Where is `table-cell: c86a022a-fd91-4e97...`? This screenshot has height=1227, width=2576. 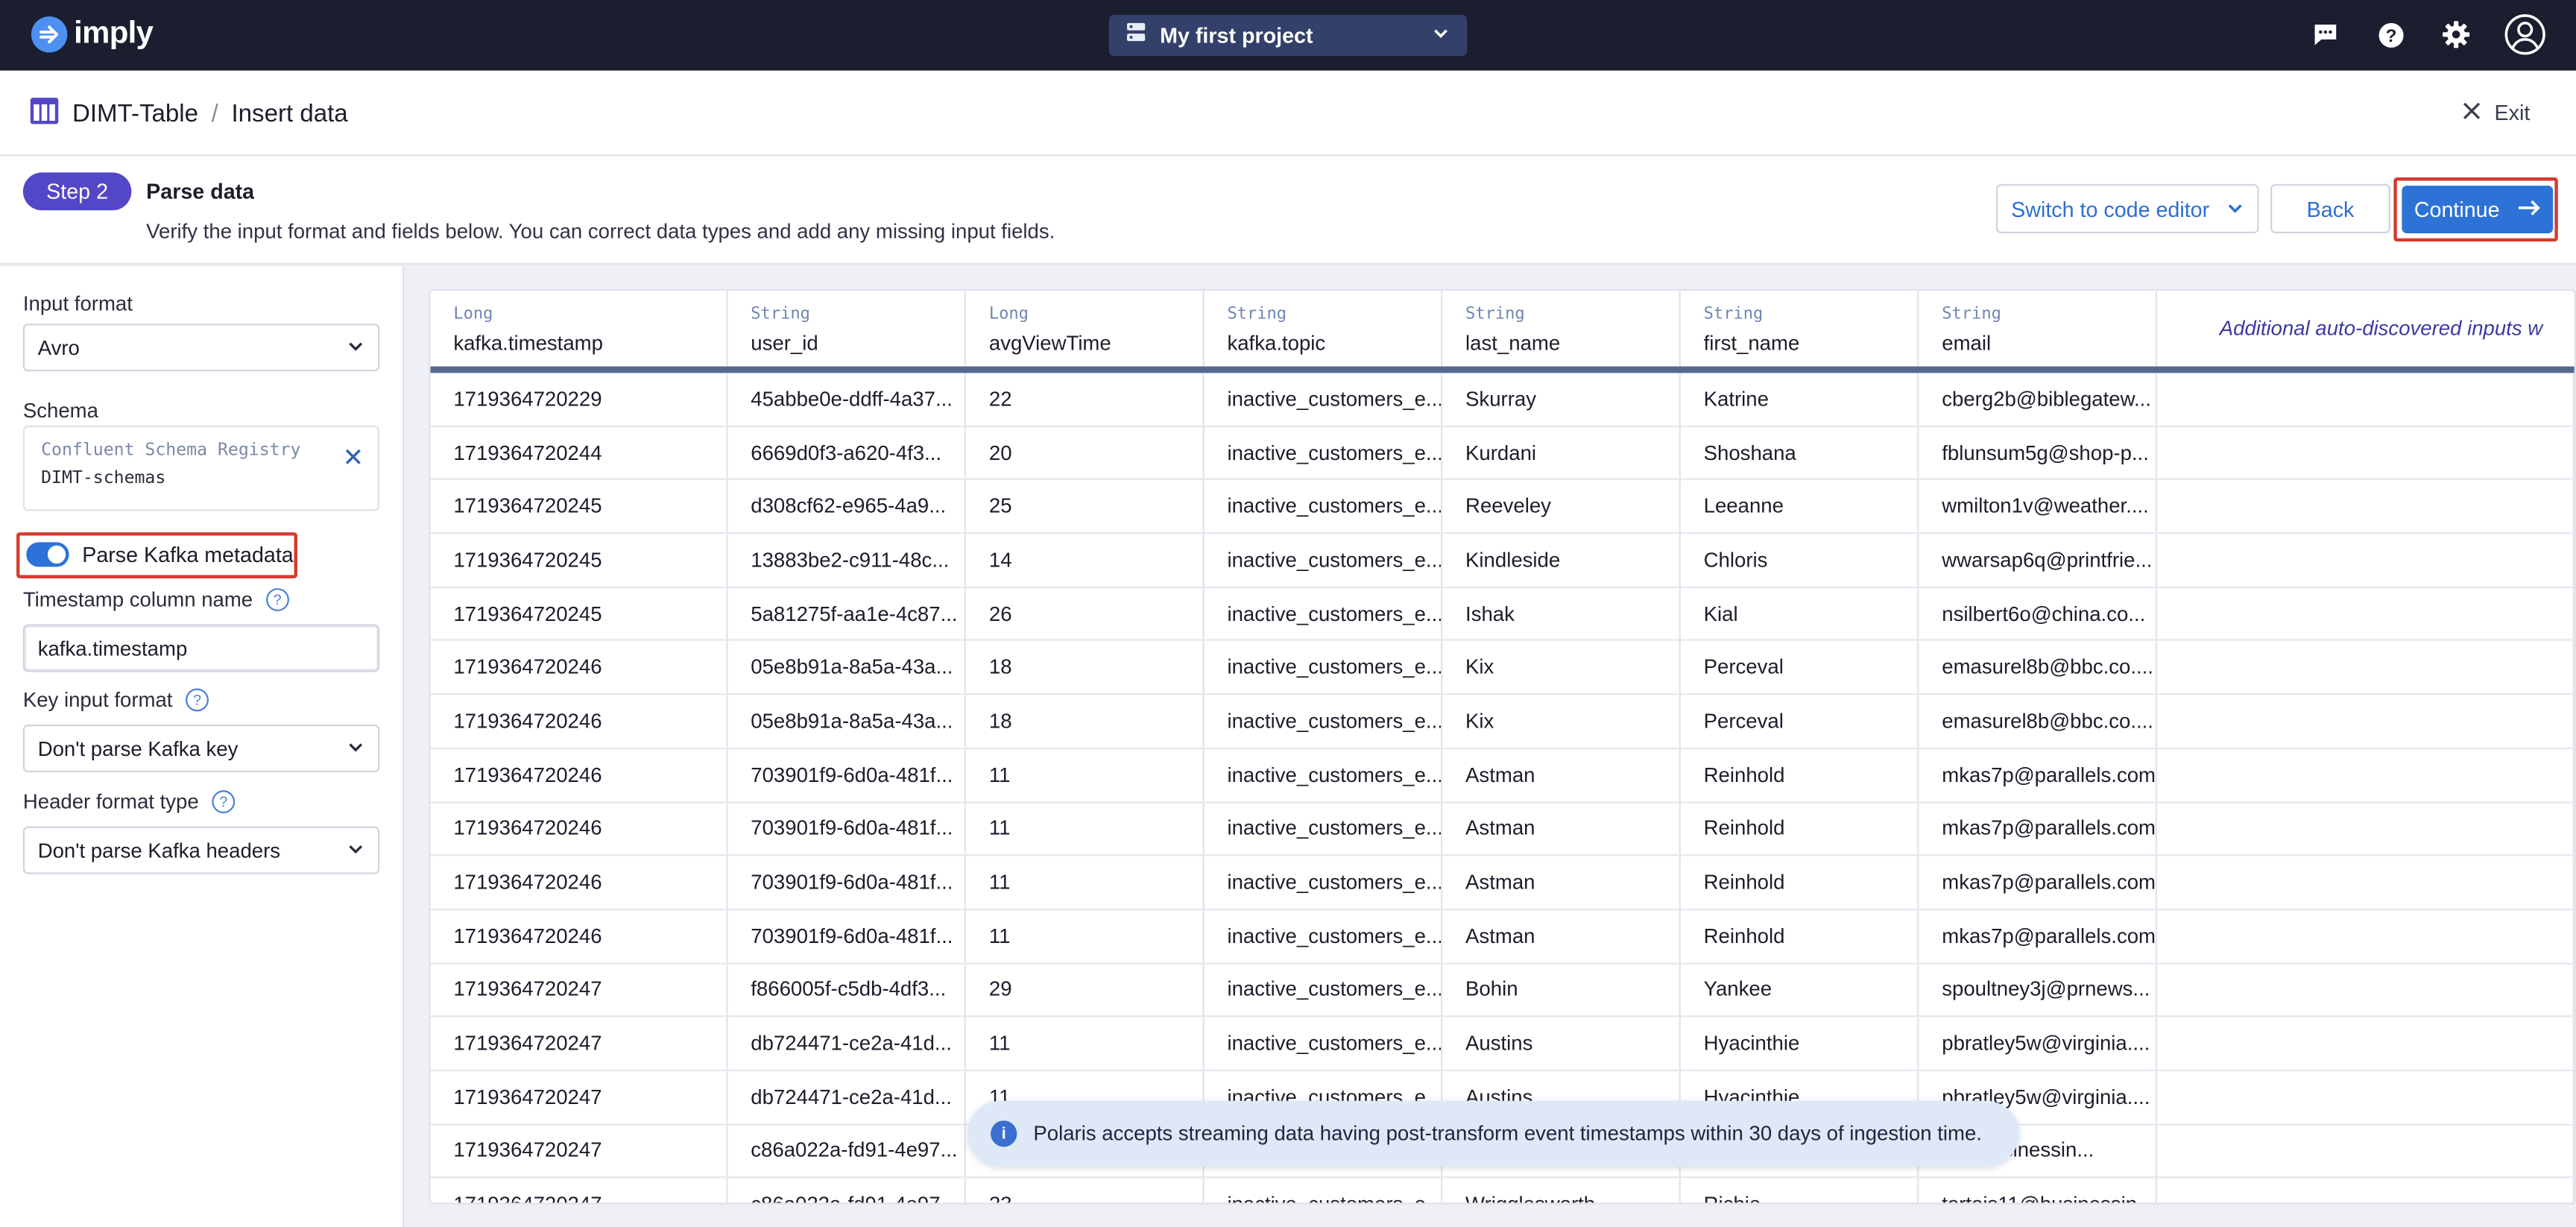
table-cell: c86a022a-fd91-4e97... is located at coordinates (847, 1191).